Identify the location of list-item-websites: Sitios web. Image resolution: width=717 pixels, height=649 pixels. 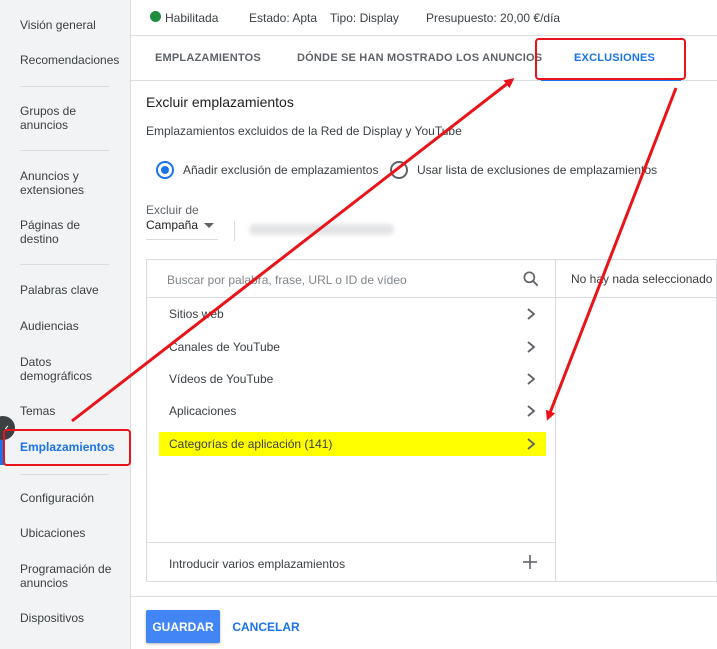
(352, 314).